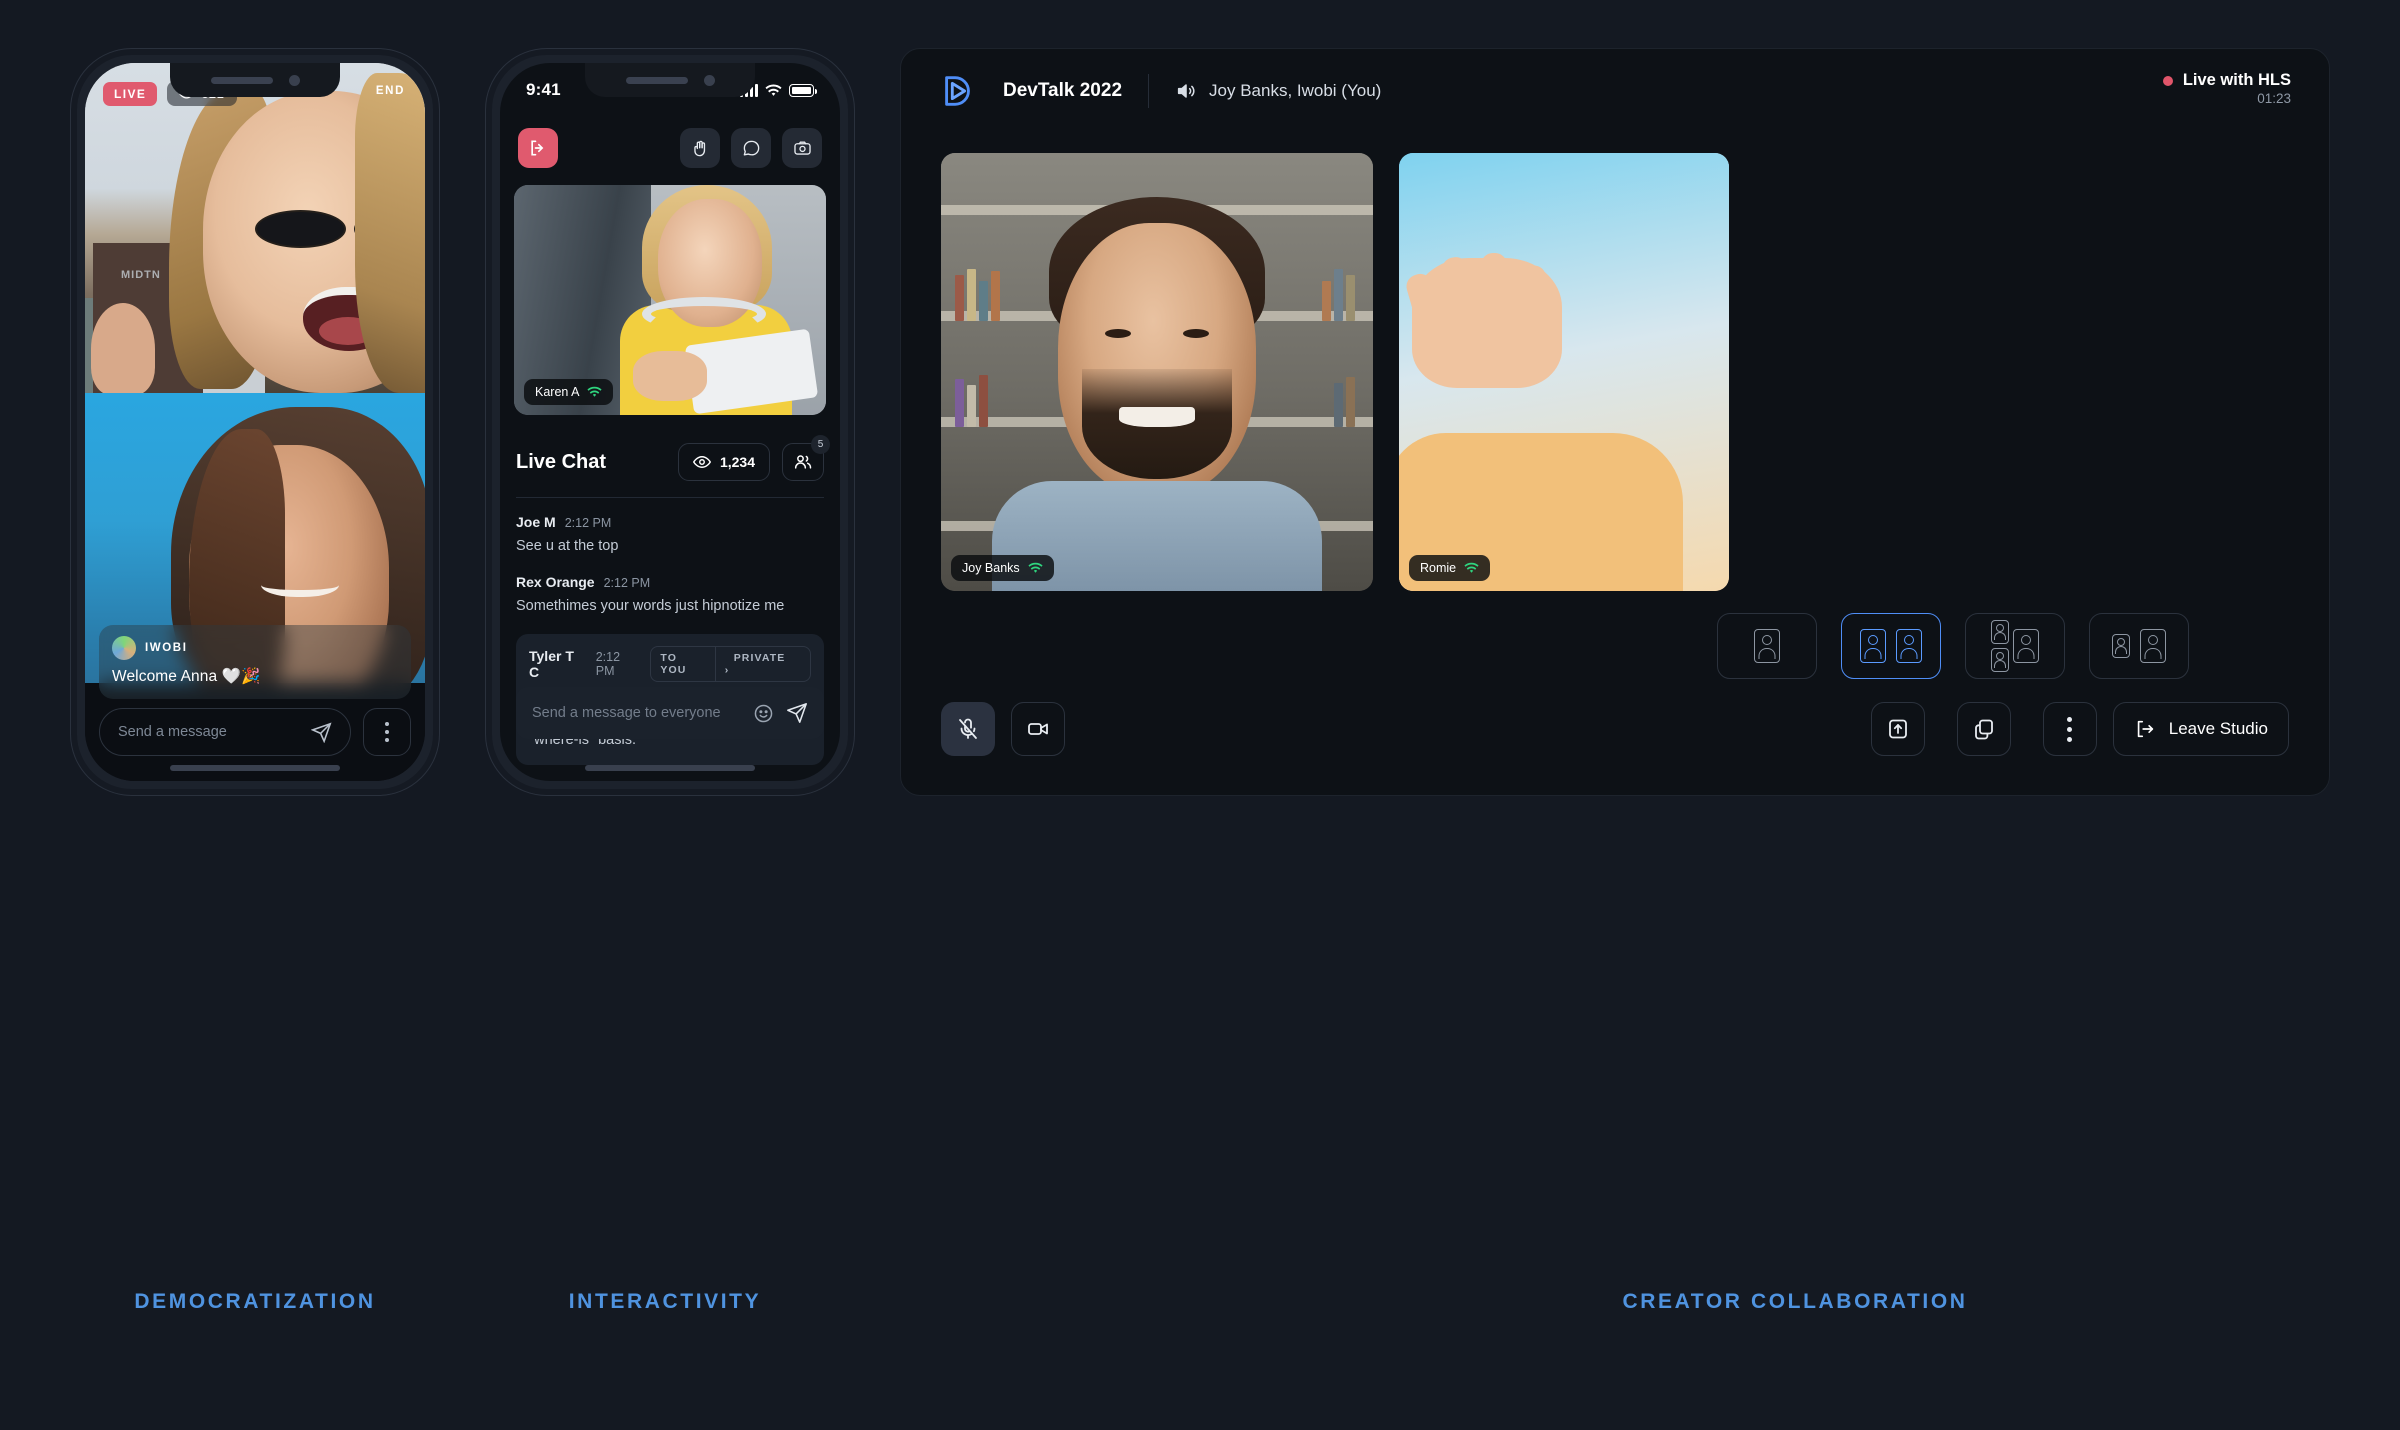 The image size is (2400, 1430). What do you see at coordinates (390, 233) in the screenshot?
I see `video-hair-right` at bounding box center [390, 233].